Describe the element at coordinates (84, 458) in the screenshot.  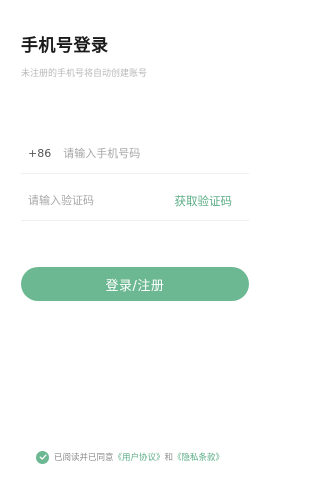
I see `agreement-prefix-text: 已阅读并已同意` at that location.